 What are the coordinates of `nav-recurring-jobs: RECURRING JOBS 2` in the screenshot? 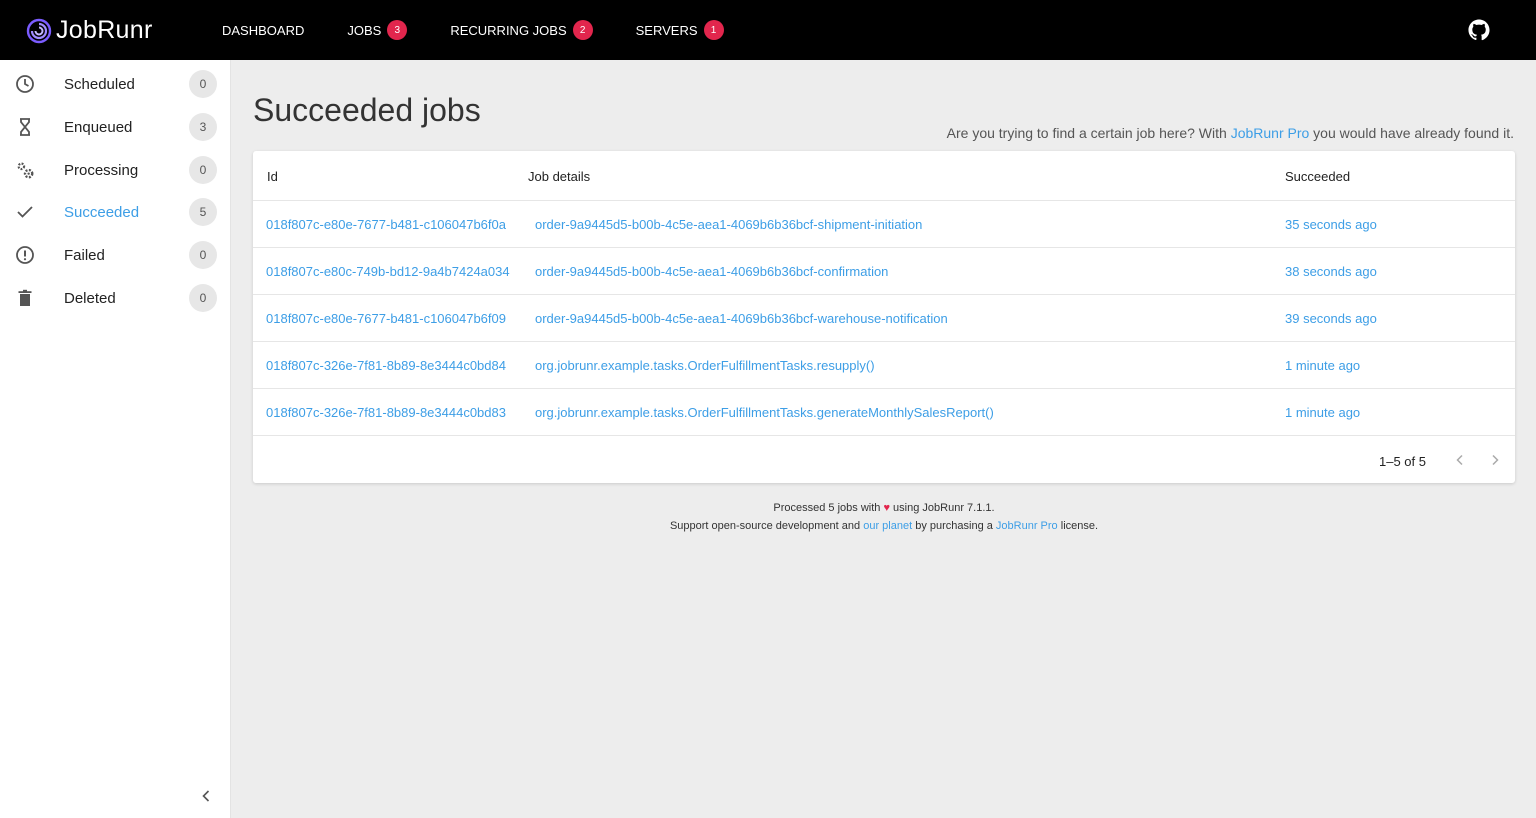 It's located at (521, 30).